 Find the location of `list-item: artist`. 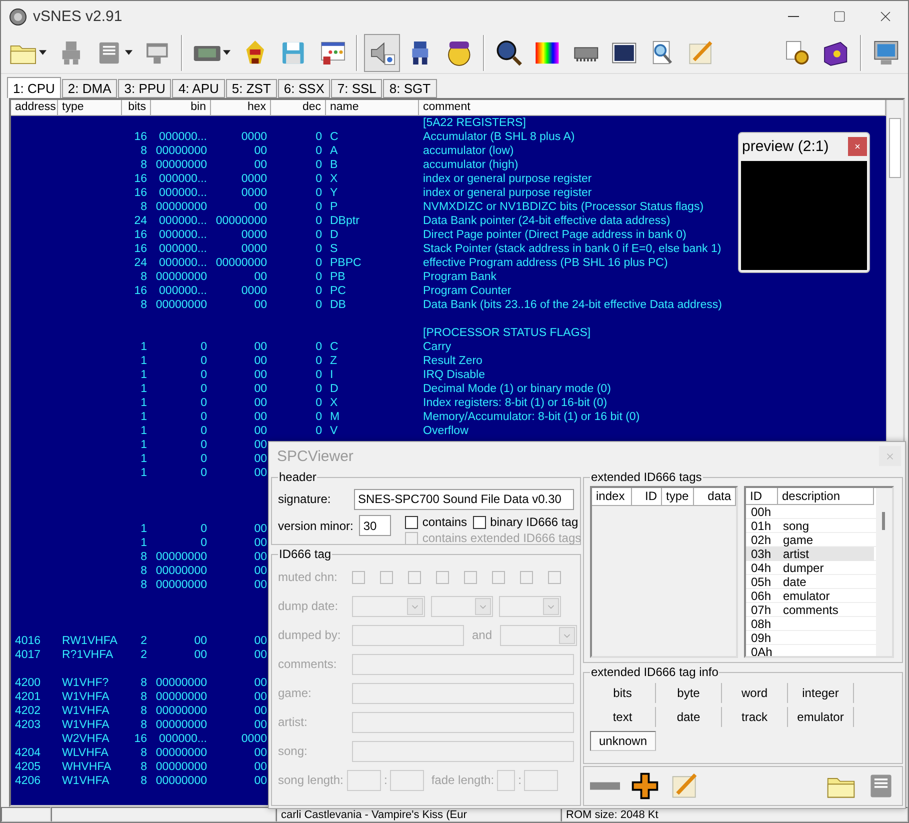

list-item: artist is located at coordinates (826, 554).